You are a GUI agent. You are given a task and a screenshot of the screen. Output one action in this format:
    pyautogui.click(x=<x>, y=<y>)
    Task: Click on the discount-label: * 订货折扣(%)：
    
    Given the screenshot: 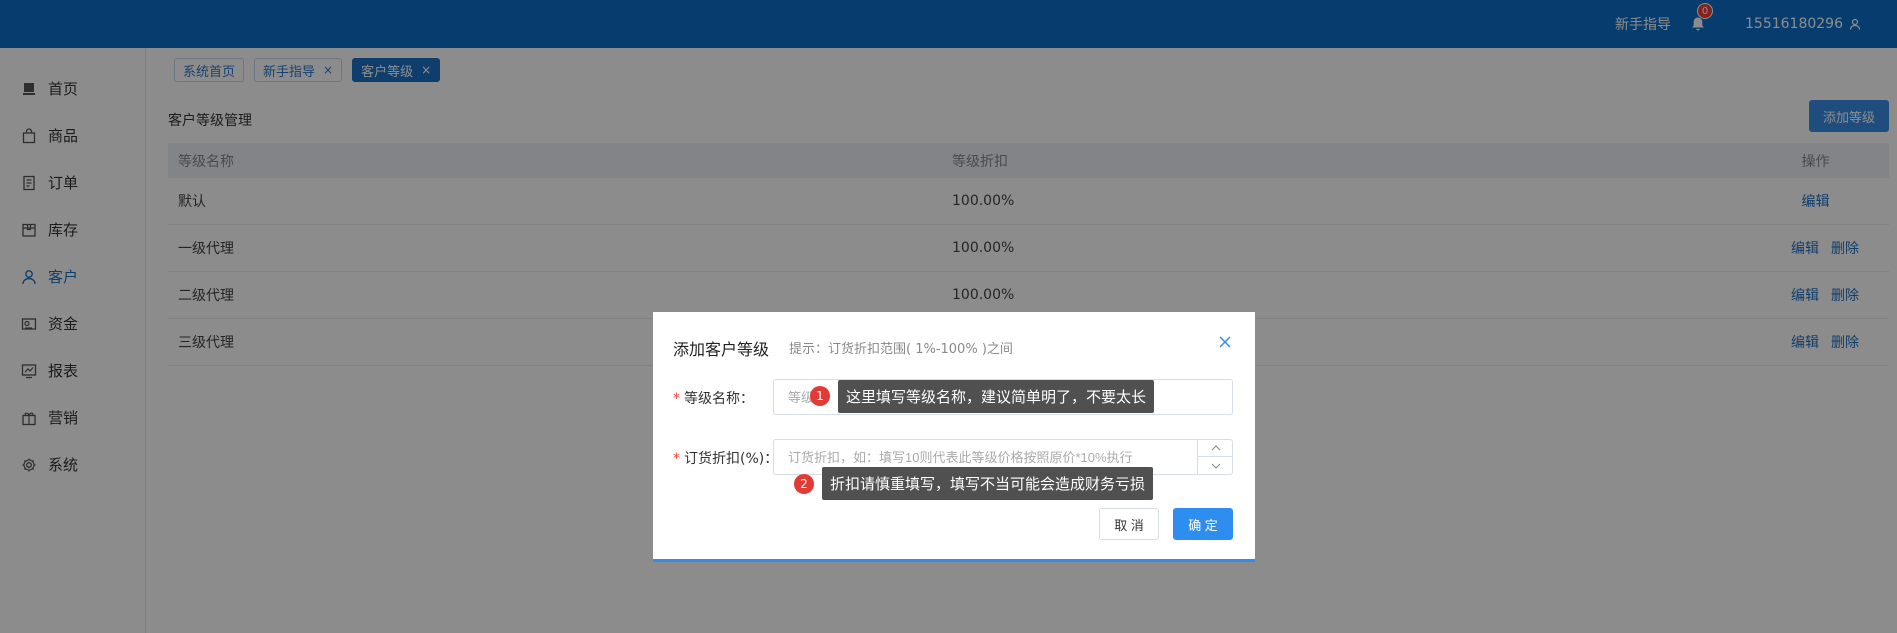 What is the action you would take?
    pyautogui.click(x=725, y=458)
    